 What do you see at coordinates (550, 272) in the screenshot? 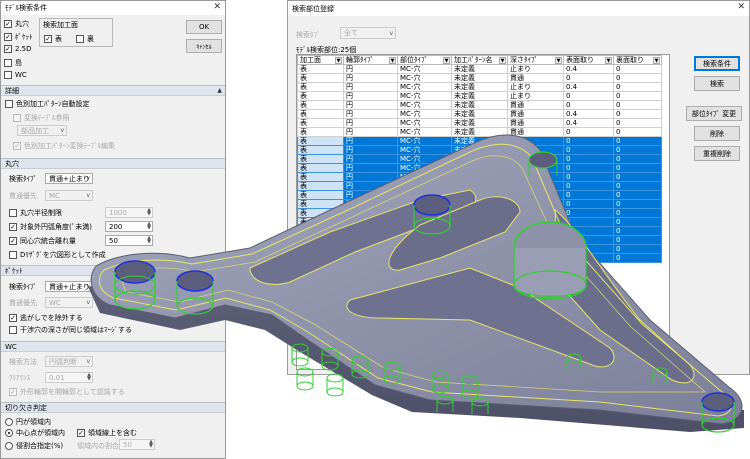
I see `center-boss-wall` at bounding box center [550, 272].